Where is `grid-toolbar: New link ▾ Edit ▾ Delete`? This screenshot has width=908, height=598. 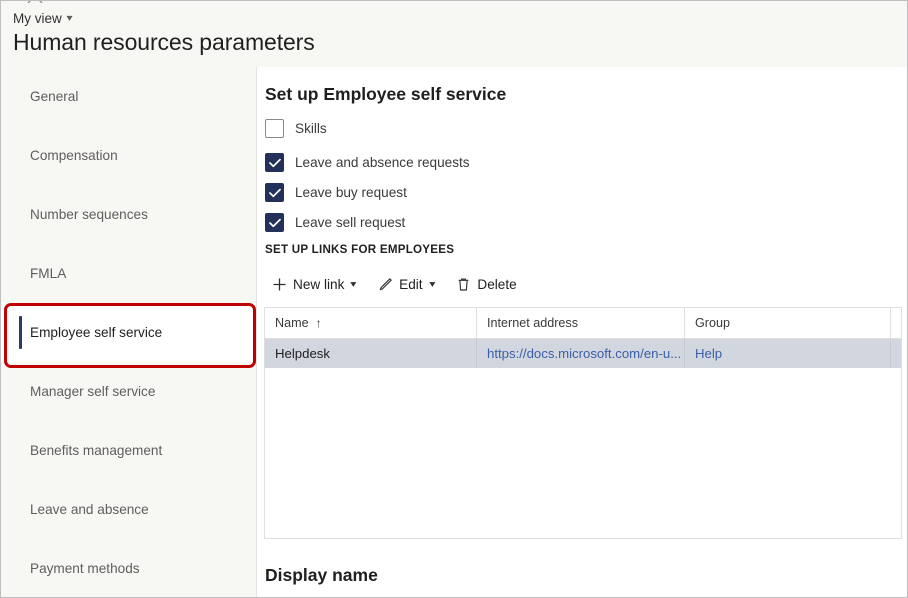 grid-toolbar: New link ▾ Edit ▾ Delete is located at coordinates (394, 284).